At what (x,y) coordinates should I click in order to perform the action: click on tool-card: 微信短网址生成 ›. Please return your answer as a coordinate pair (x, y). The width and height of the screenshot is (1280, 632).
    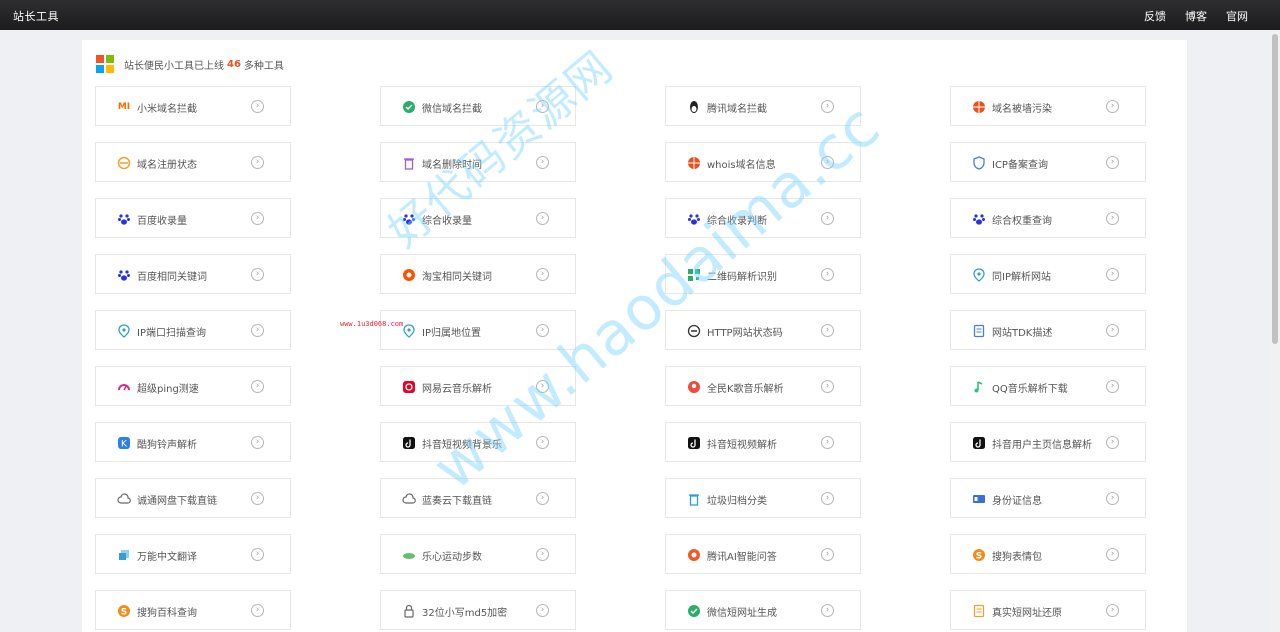
    Looking at the image, I should click on (763, 610).